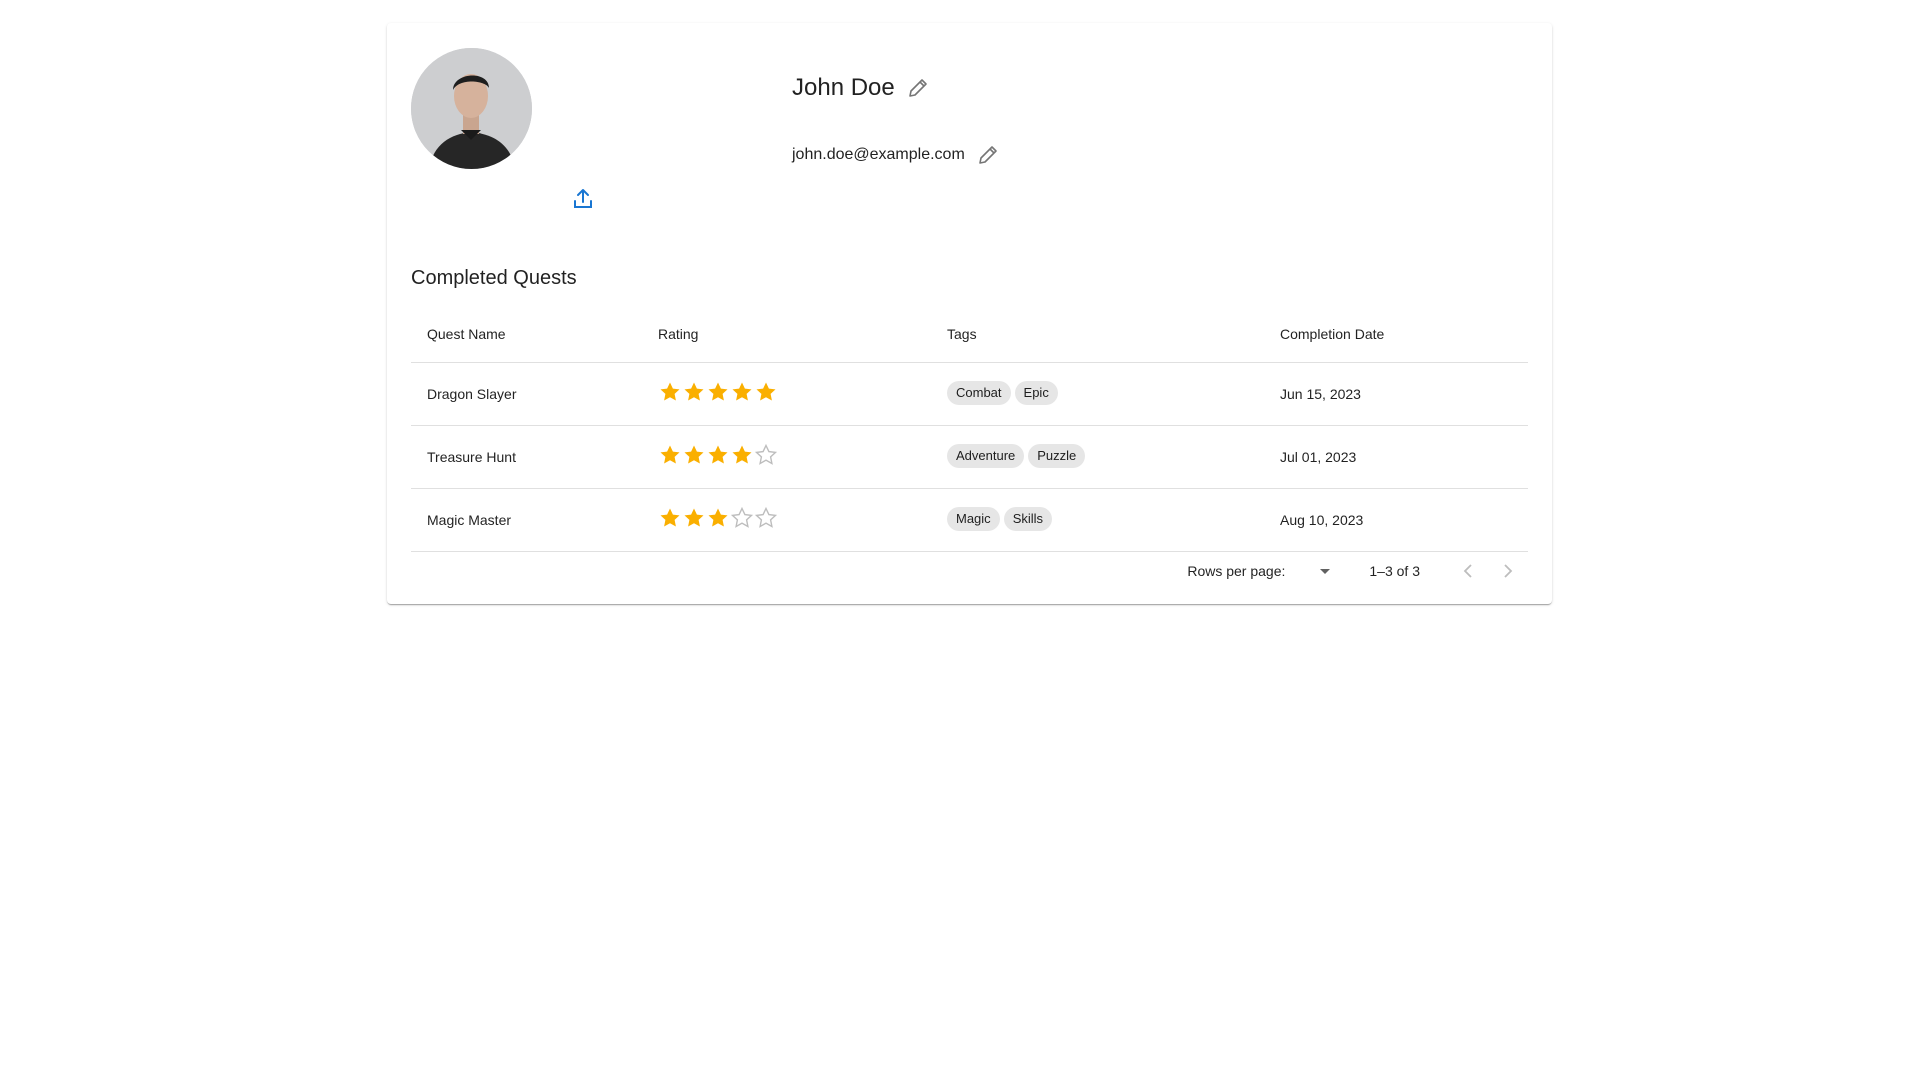 Image resolution: width=1920 pixels, height=1080 pixels. Describe the element at coordinates (1097, 518) in the screenshot. I see `tags-list: Magic Skills` at that location.